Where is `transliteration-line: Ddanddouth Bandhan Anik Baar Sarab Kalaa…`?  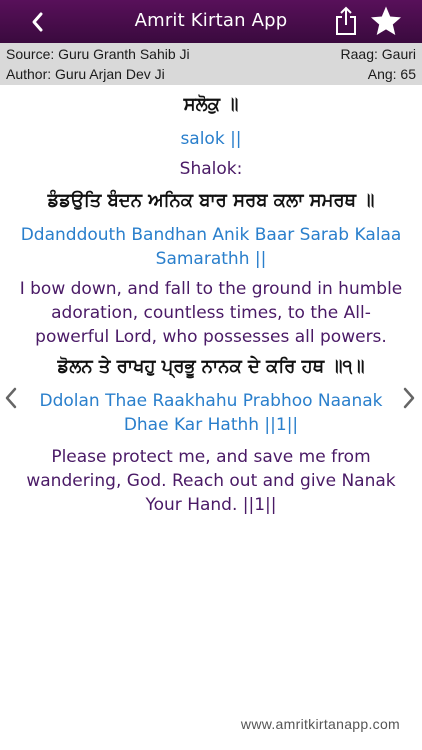
transliteration-line: Ddanddouth Bandhan Anik Baar Sarab Kalaa… is located at coordinates (211, 247).